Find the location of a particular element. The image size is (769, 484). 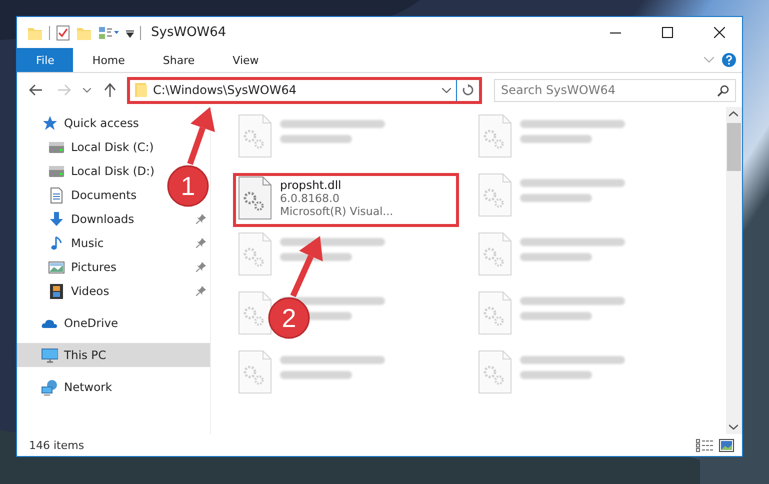

nav-item: Pictures is located at coordinates (113, 267).